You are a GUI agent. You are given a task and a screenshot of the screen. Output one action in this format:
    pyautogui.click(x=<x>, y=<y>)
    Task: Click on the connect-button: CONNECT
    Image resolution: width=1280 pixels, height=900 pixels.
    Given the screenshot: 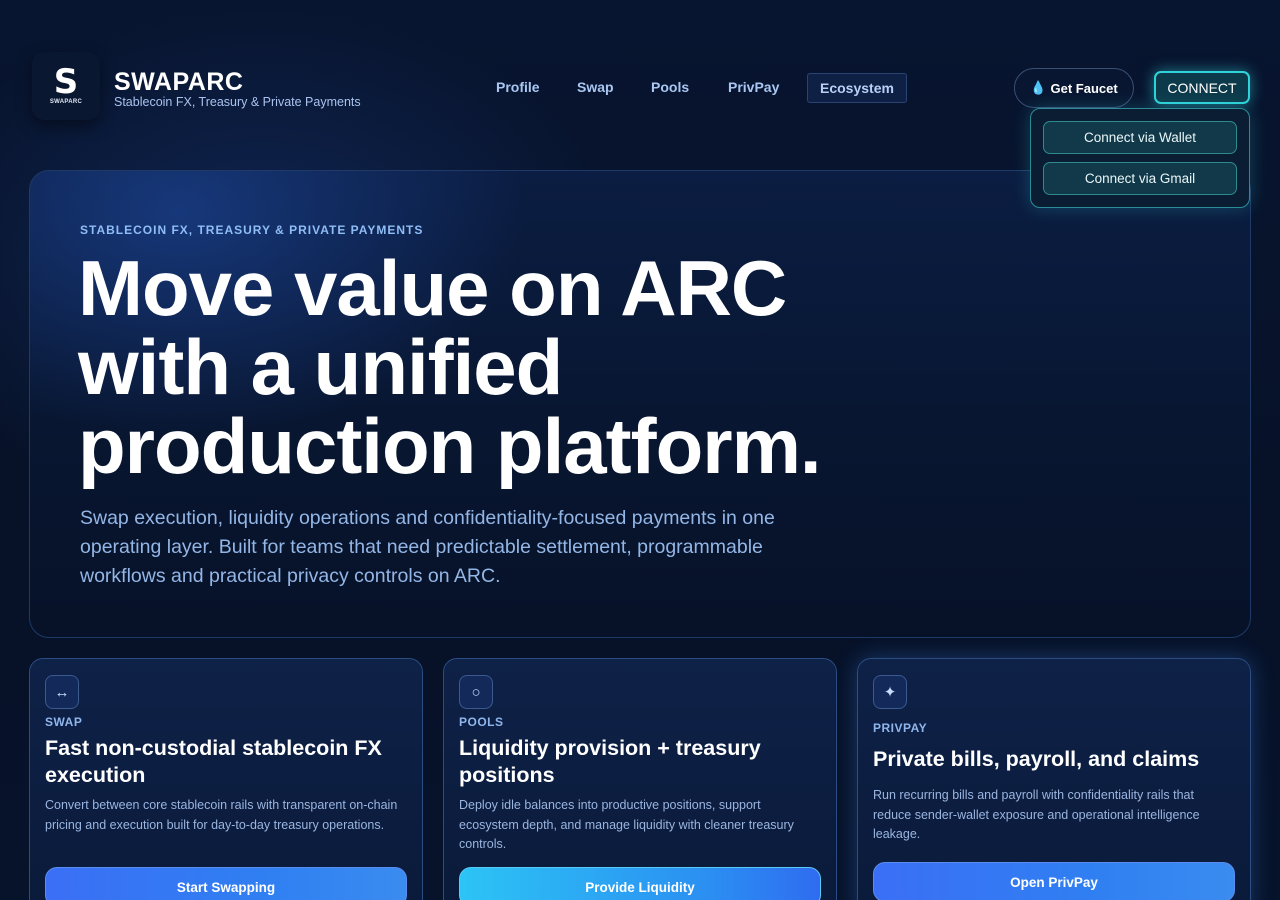 What is the action you would take?
    pyautogui.click(x=1202, y=87)
    